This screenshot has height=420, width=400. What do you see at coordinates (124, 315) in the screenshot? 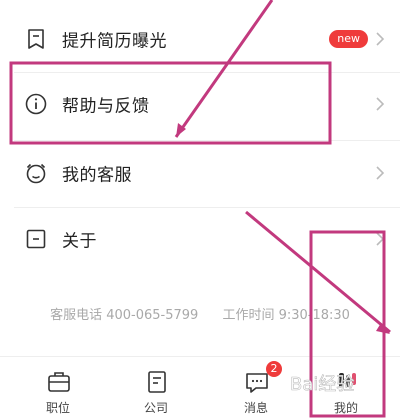
I see `service-phone: 客服电话 400-065-5799` at bounding box center [124, 315].